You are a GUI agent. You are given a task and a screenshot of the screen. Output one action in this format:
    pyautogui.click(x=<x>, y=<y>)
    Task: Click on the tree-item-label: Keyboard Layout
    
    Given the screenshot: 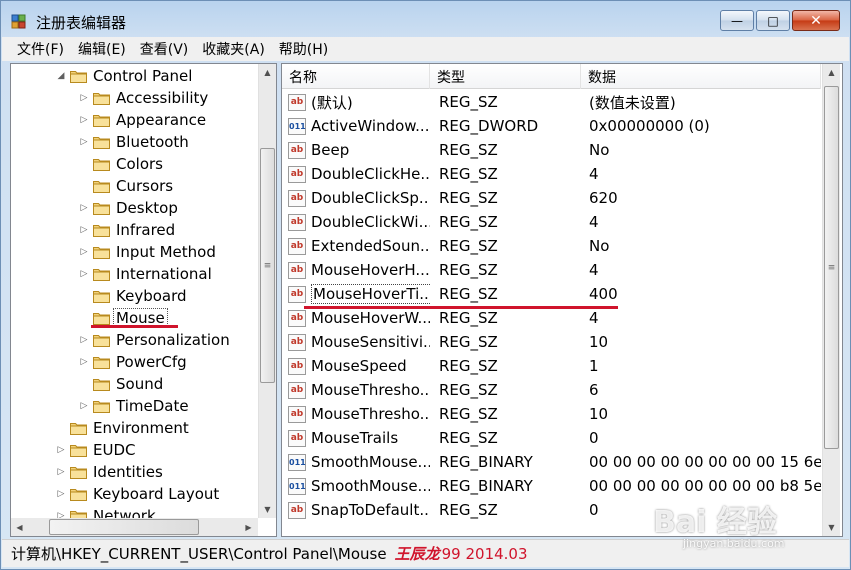 What is the action you would take?
    pyautogui.click(x=156, y=494)
    